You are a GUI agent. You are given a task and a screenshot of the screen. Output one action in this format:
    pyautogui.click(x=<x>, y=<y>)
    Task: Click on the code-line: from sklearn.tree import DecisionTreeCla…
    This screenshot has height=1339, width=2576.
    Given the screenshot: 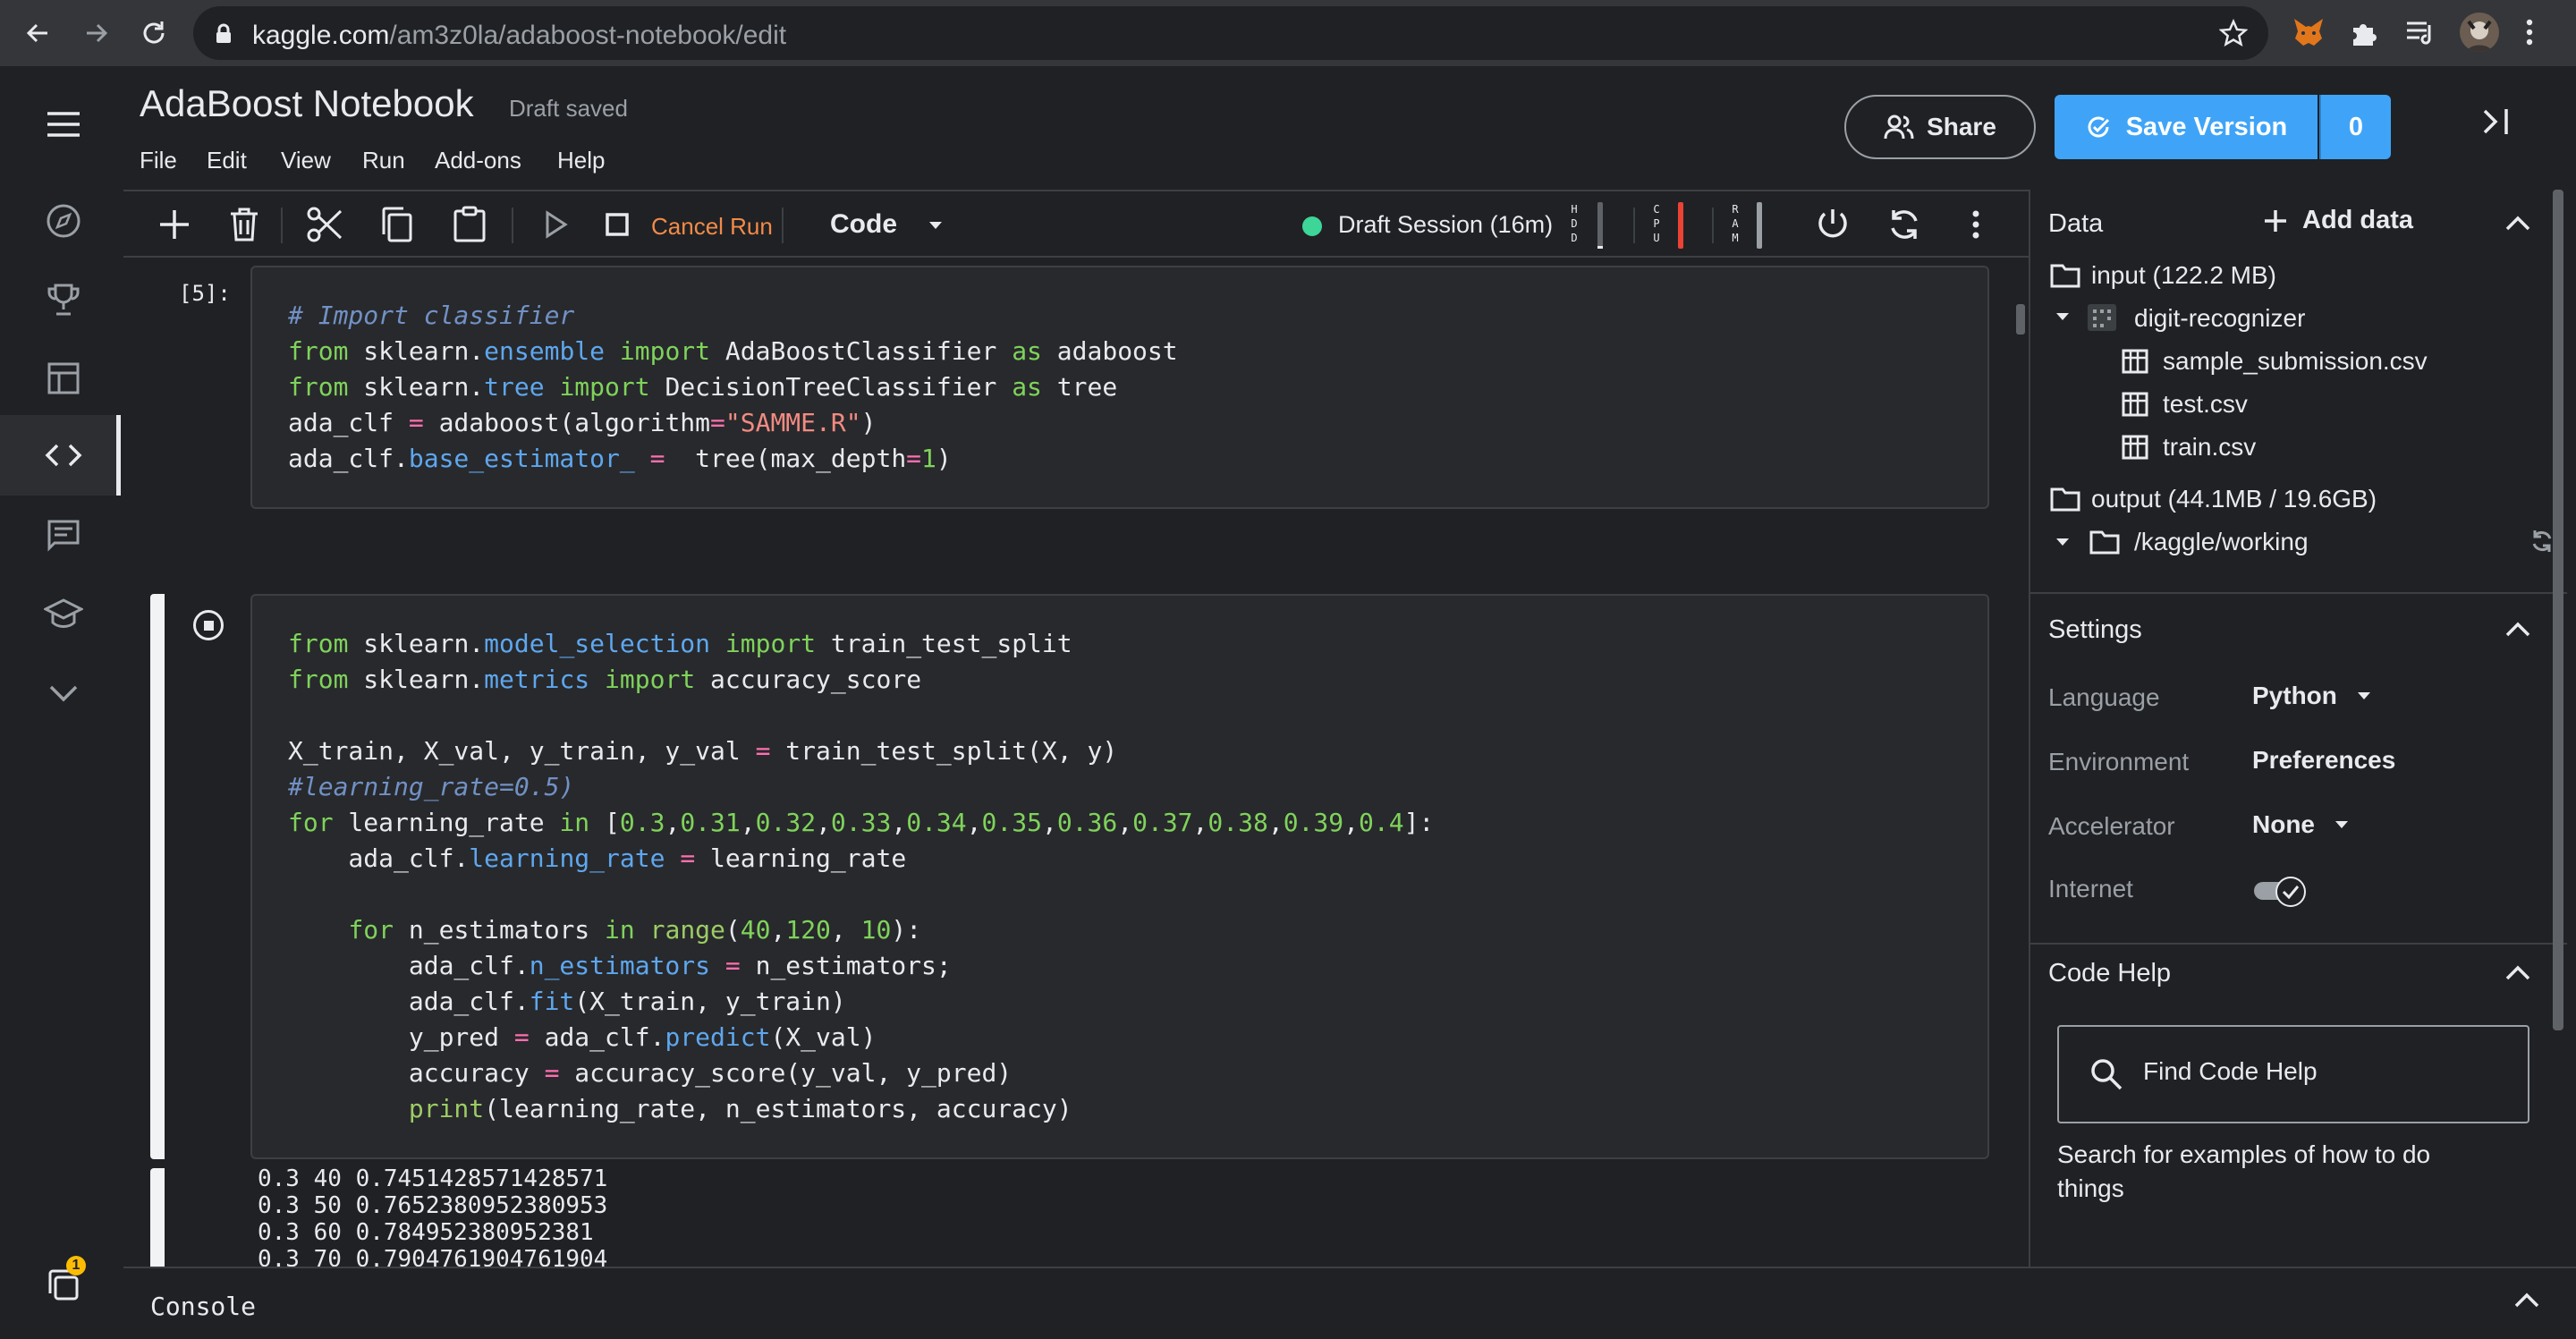 What is the action you would take?
    pyautogui.click(x=703, y=387)
    